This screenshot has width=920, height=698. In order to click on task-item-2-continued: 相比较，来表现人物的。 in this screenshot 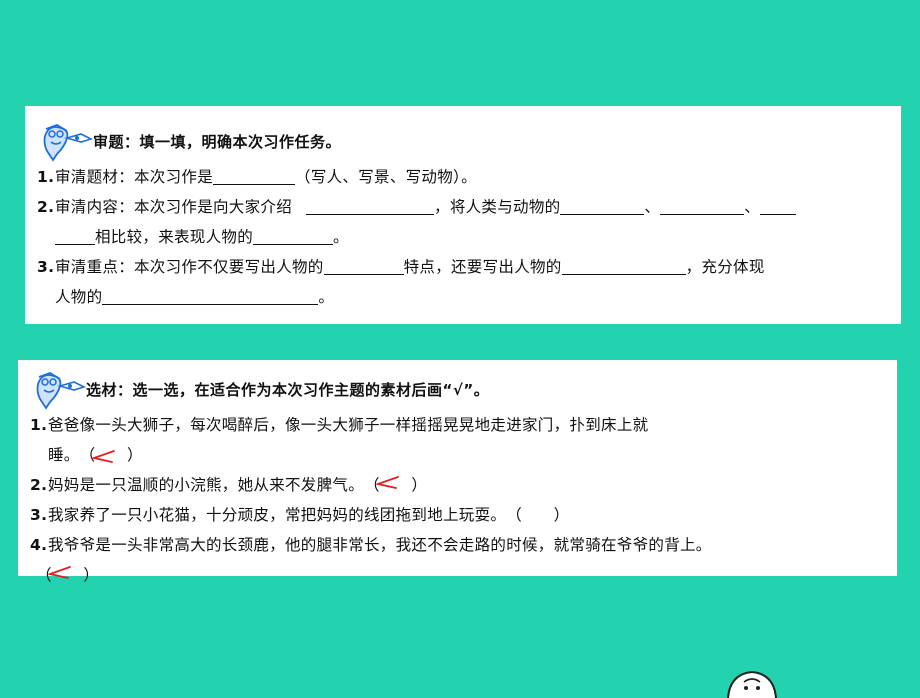, I will do `click(463, 237)`.